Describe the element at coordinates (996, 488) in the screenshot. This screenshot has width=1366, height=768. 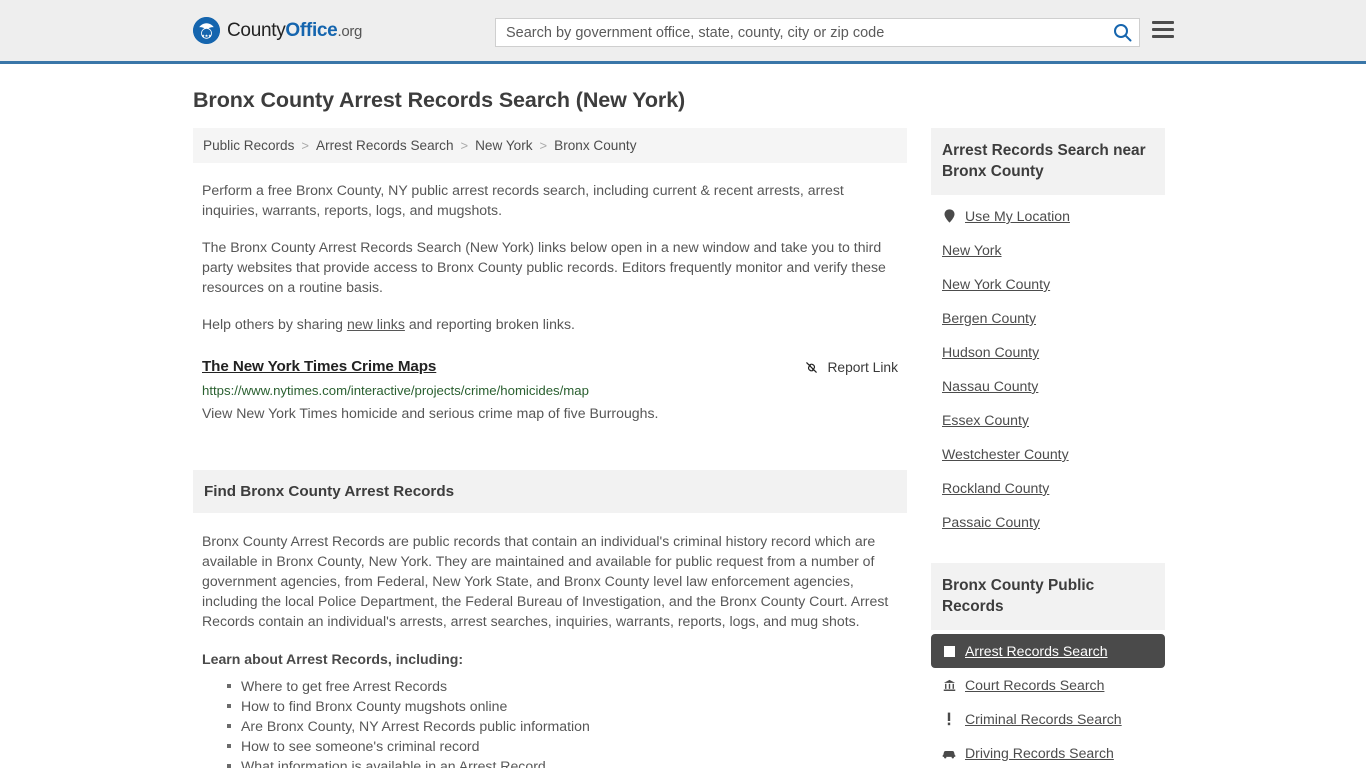
I see `sidebar-item-label: Rockland County` at that location.